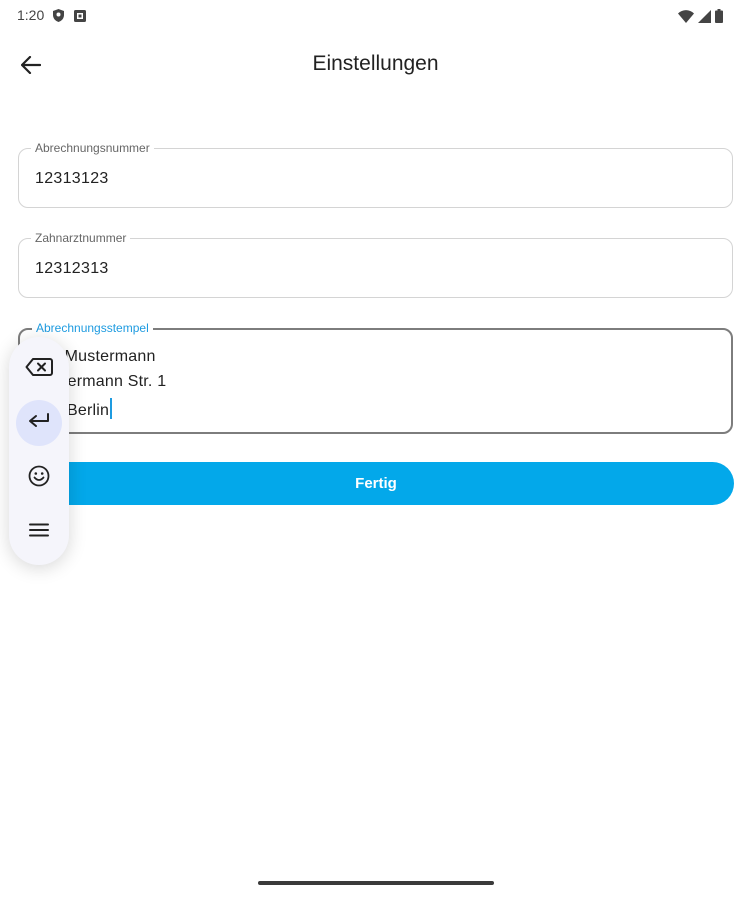 The width and height of the screenshot is (751, 900). I want to click on top-app-bar: Einstellungen, so click(375, 66).